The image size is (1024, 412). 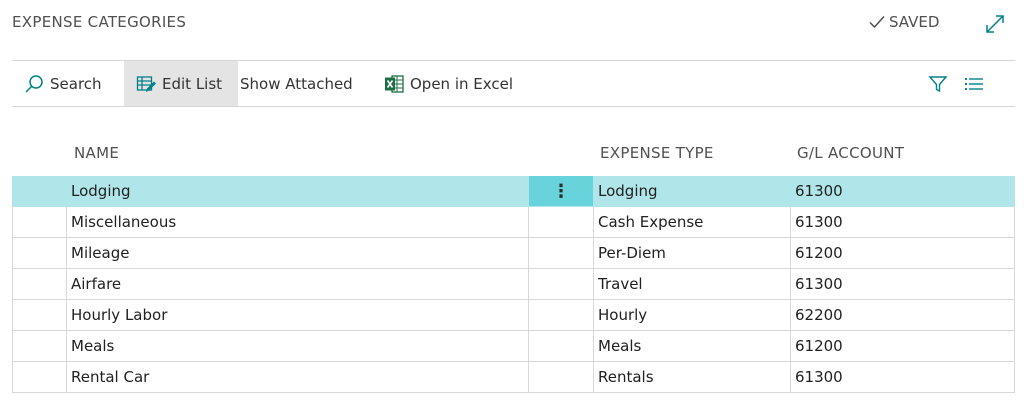 What do you see at coordinates (692, 191) in the screenshot?
I see `cell-expense-type: Lodging` at bounding box center [692, 191].